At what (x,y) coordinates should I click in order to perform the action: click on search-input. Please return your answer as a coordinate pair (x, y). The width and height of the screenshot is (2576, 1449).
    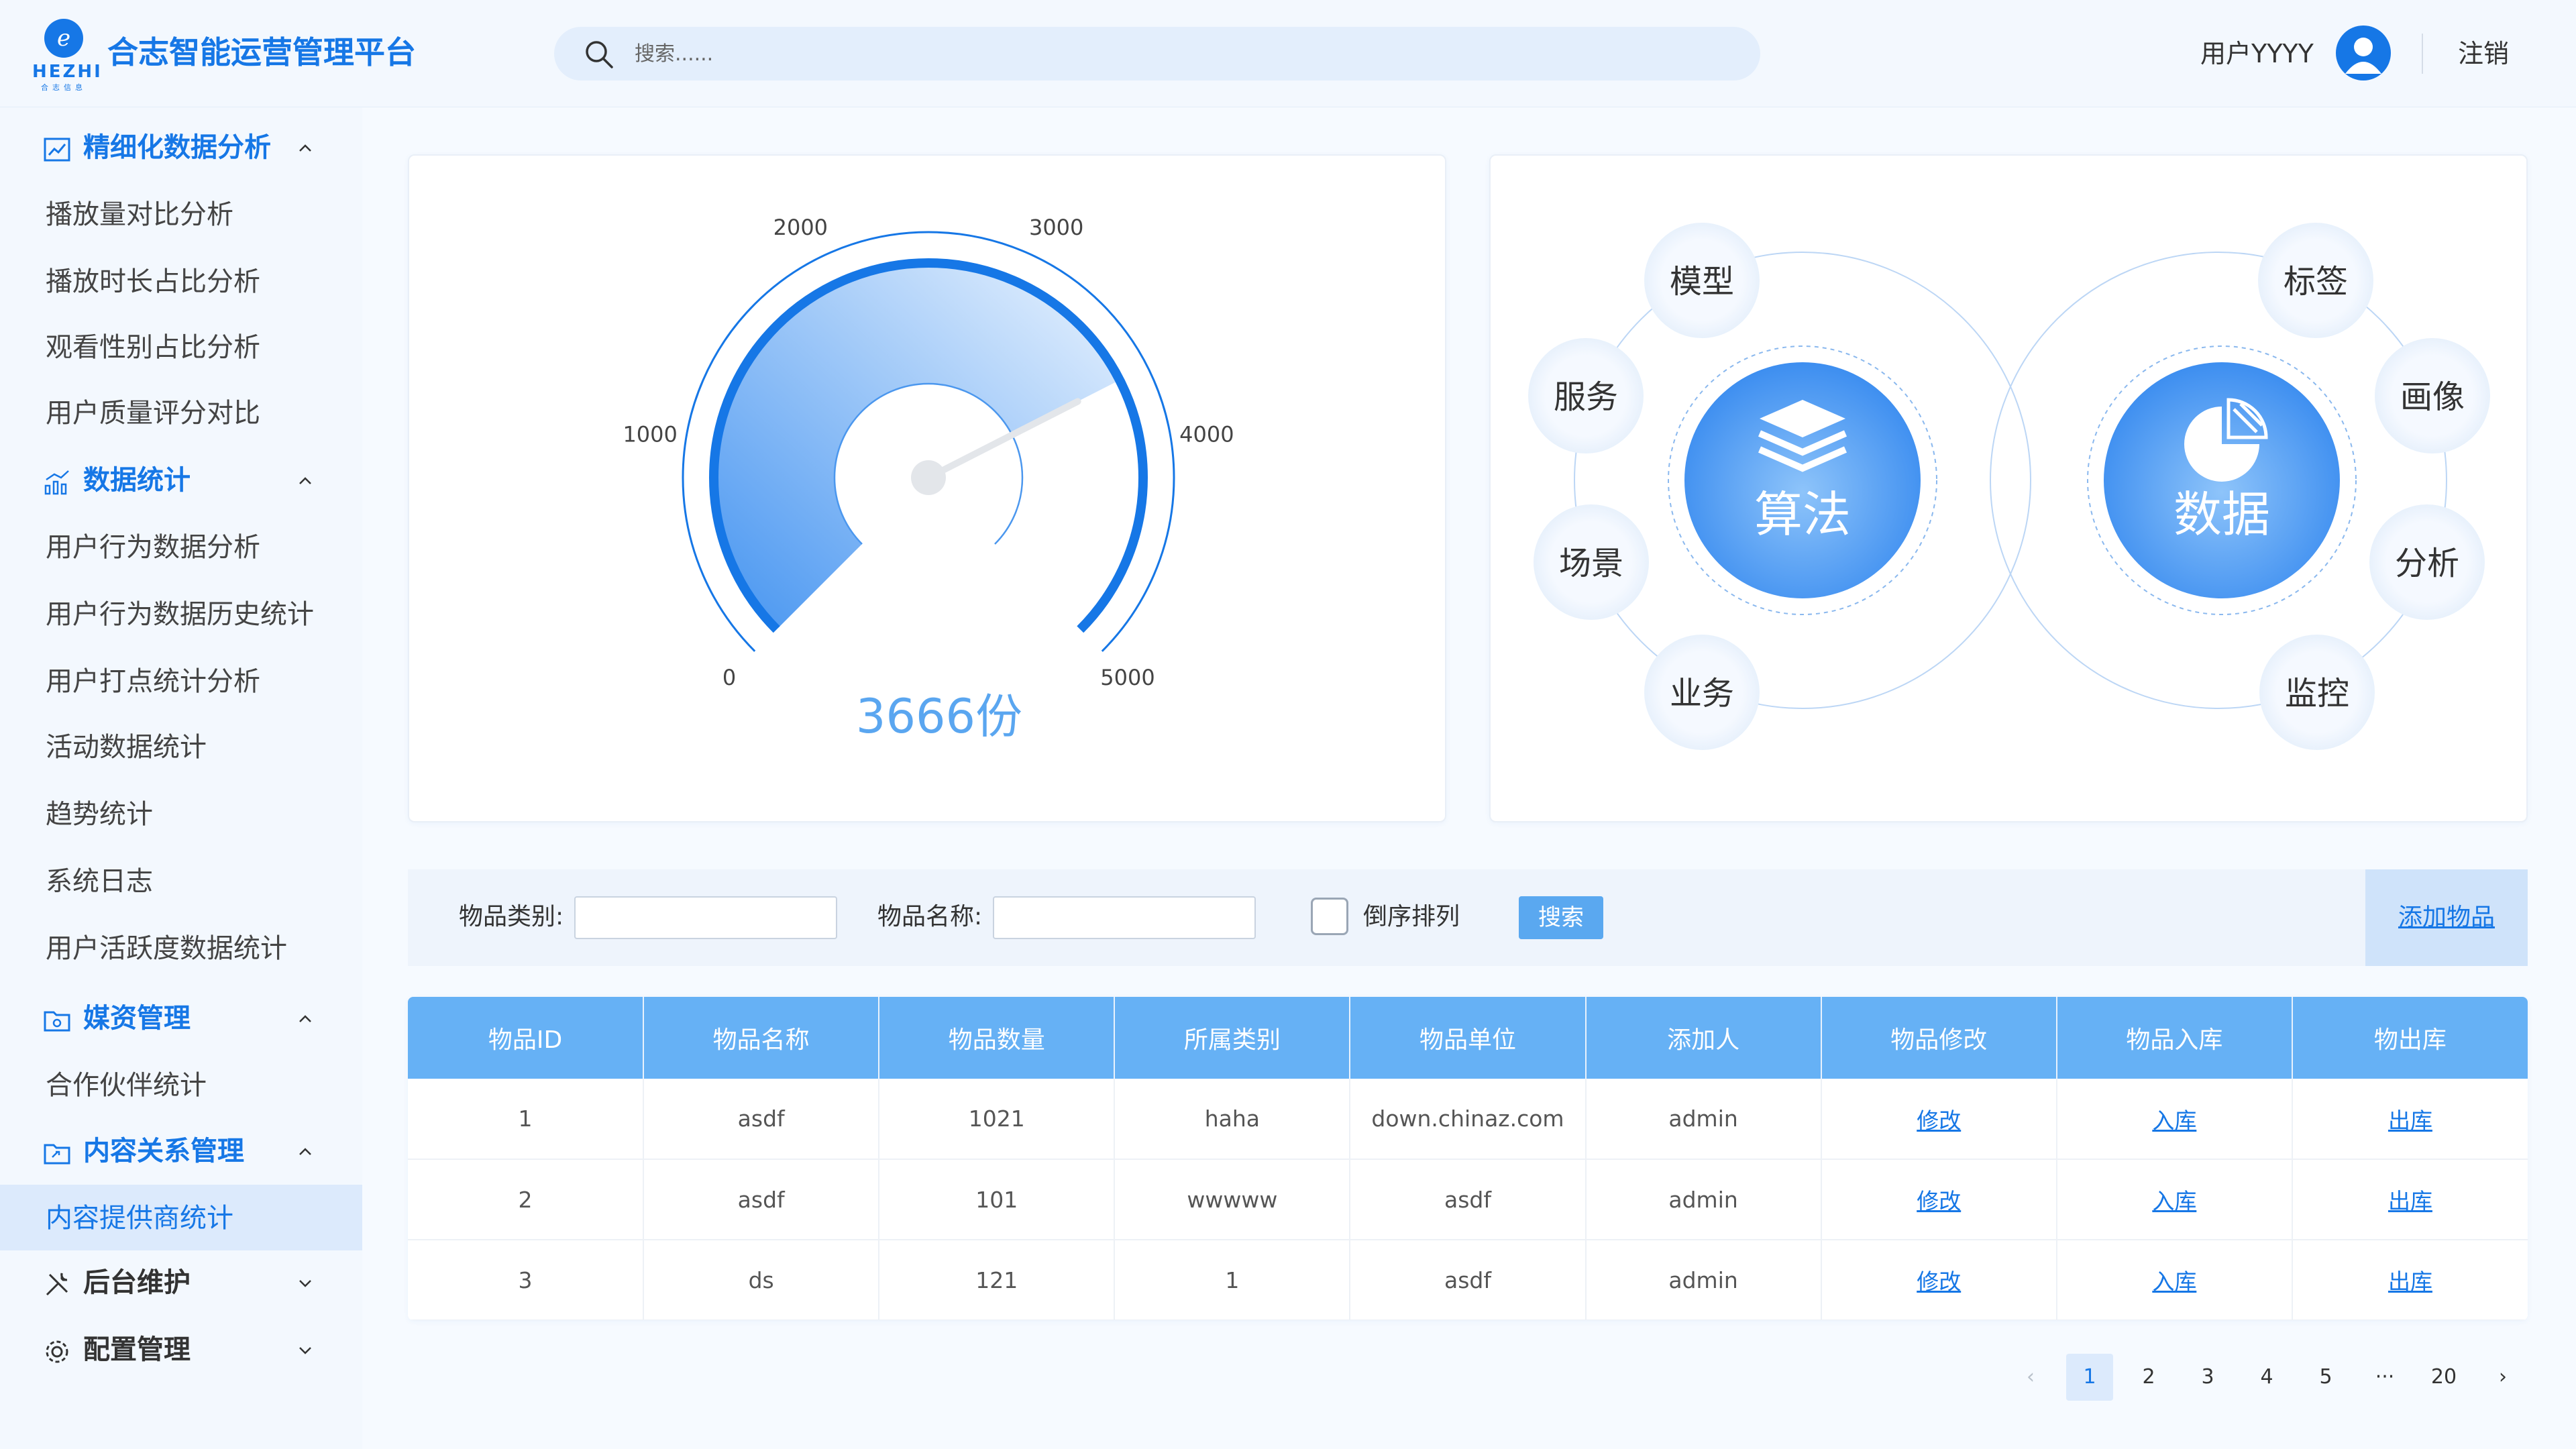
    Looking at the image, I should click on (1171, 54).